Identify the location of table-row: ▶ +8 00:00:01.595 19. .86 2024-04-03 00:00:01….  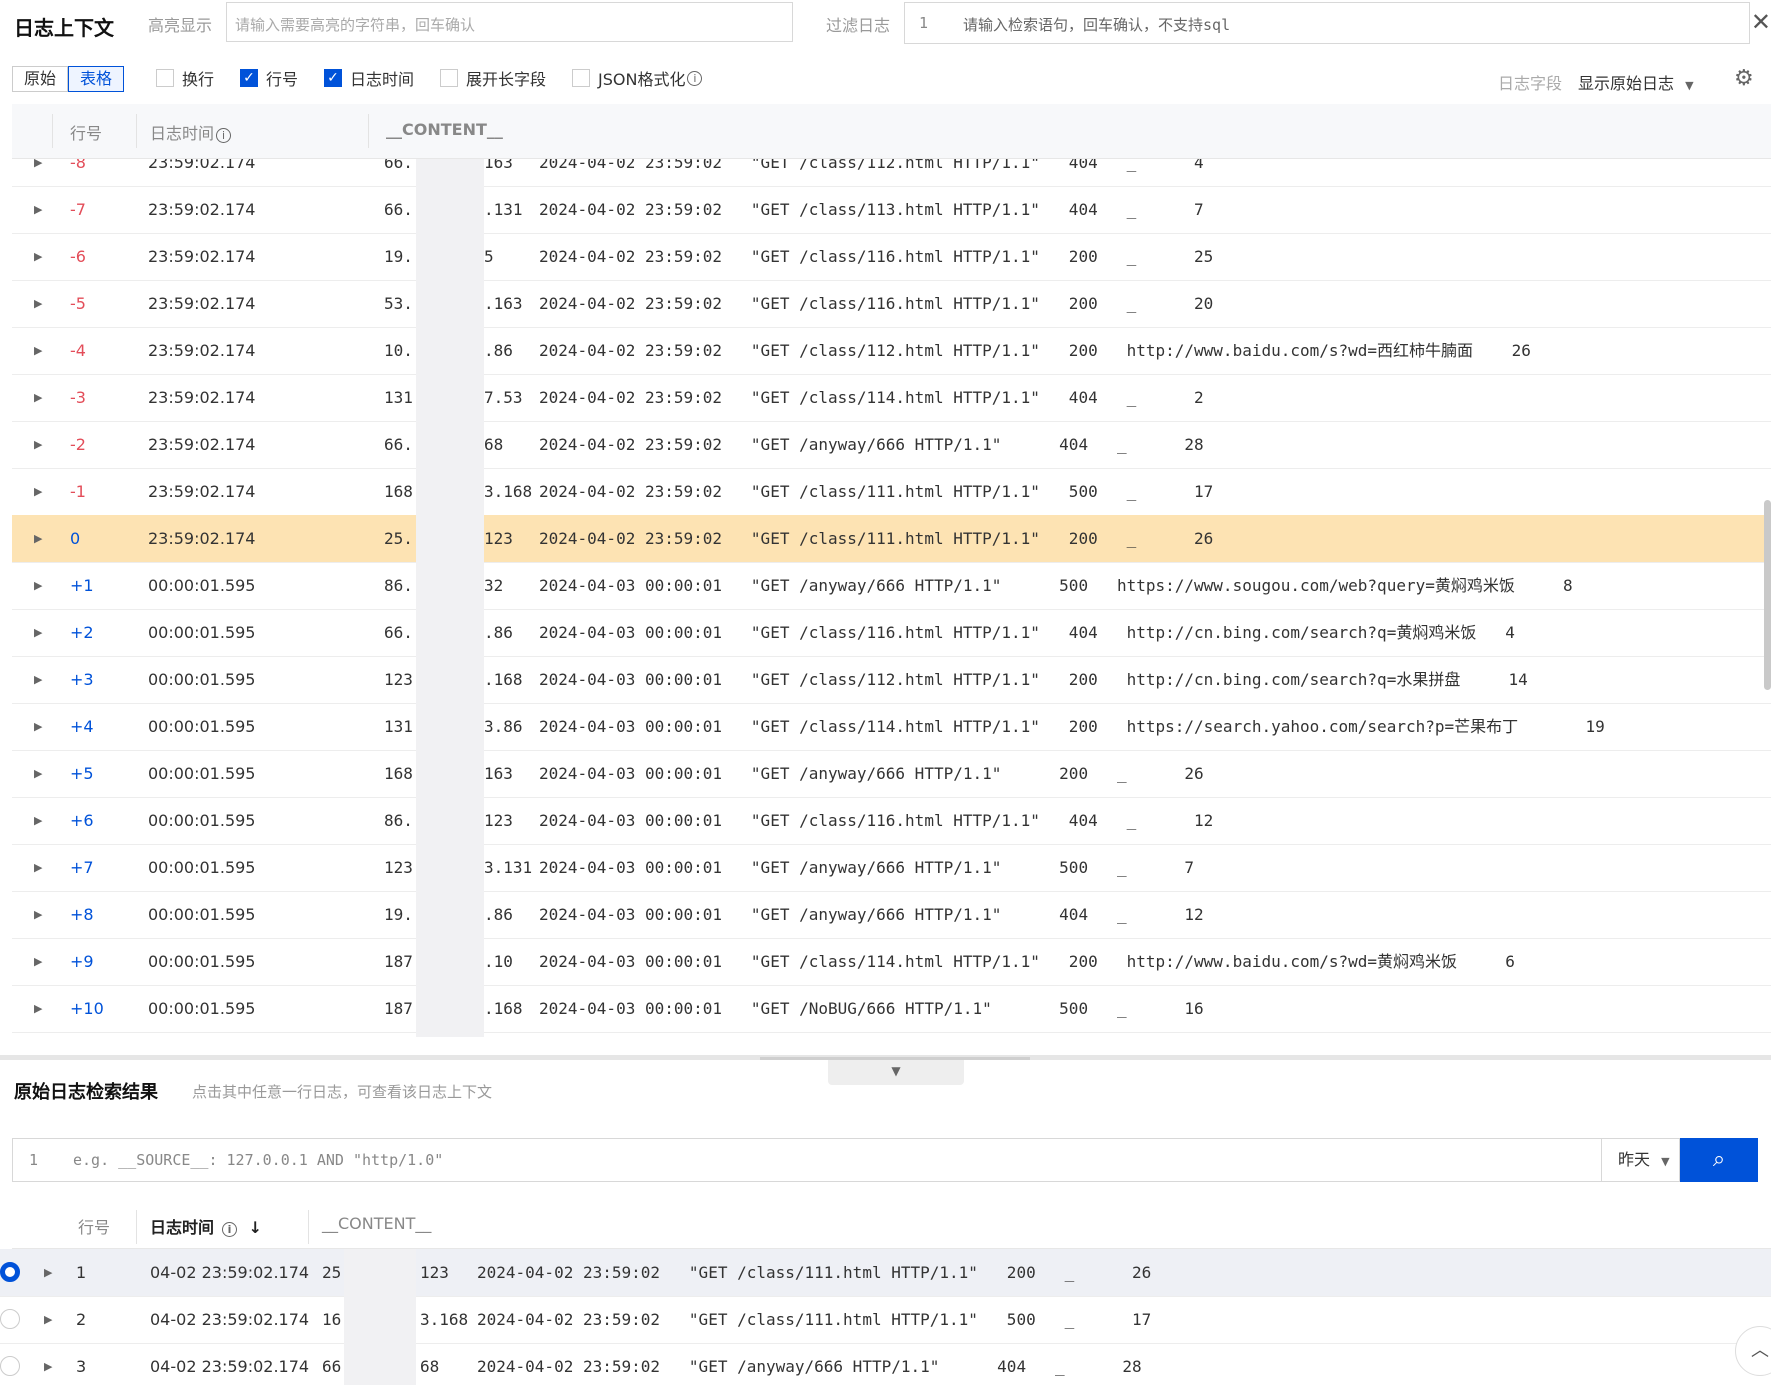
(891, 915).